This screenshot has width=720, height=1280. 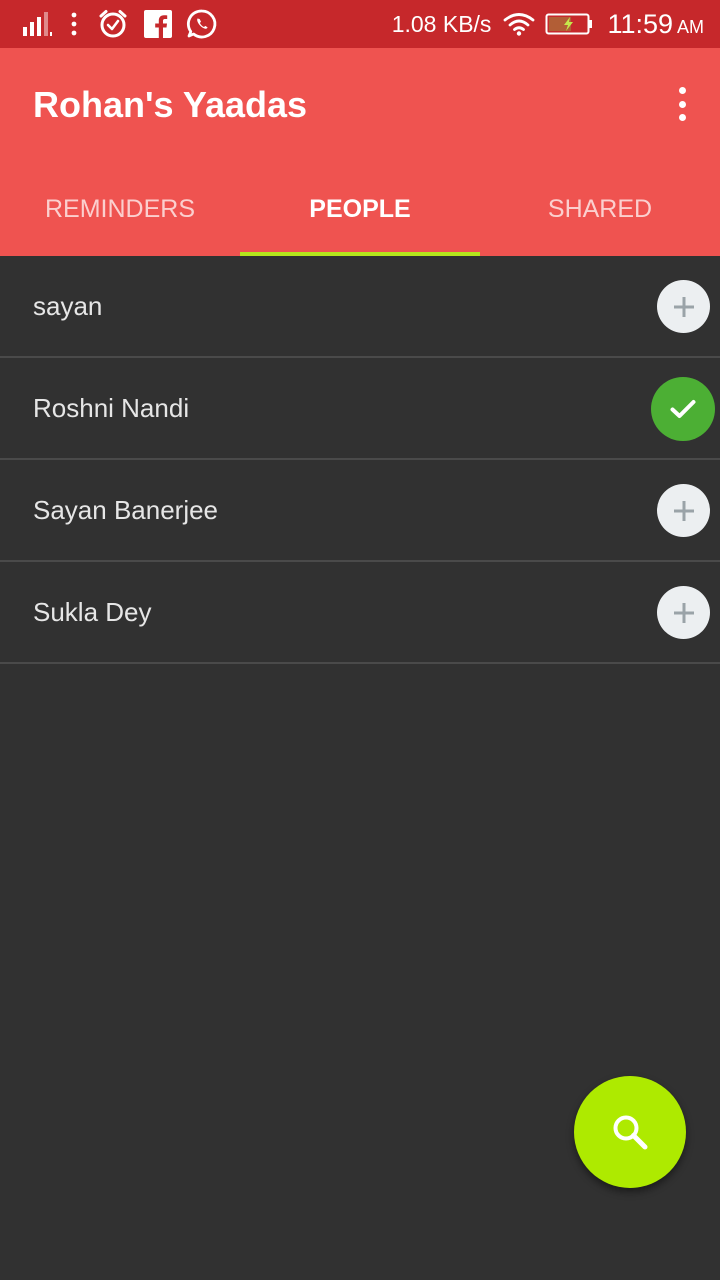 I want to click on status-bar: 1.08 KB/s 11:59 AM, so click(x=360, y=24).